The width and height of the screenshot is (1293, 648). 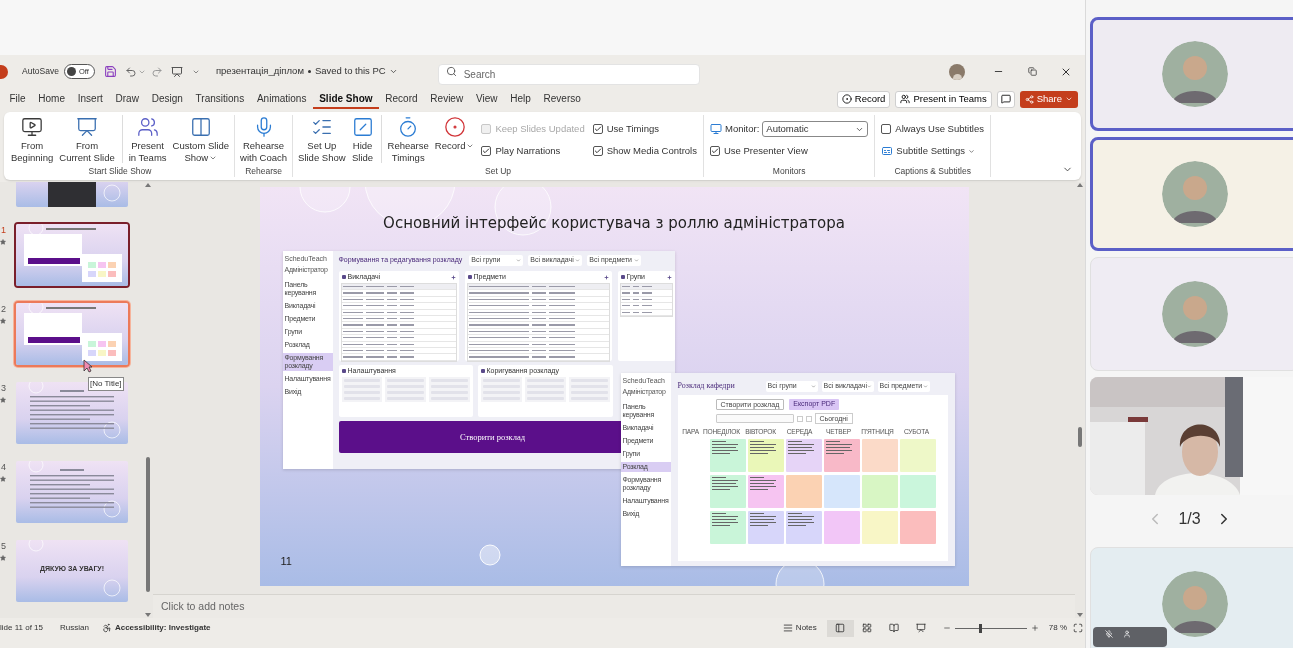 What do you see at coordinates (106, 628) in the screenshot?
I see `accessibility-icon` at bounding box center [106, 628].